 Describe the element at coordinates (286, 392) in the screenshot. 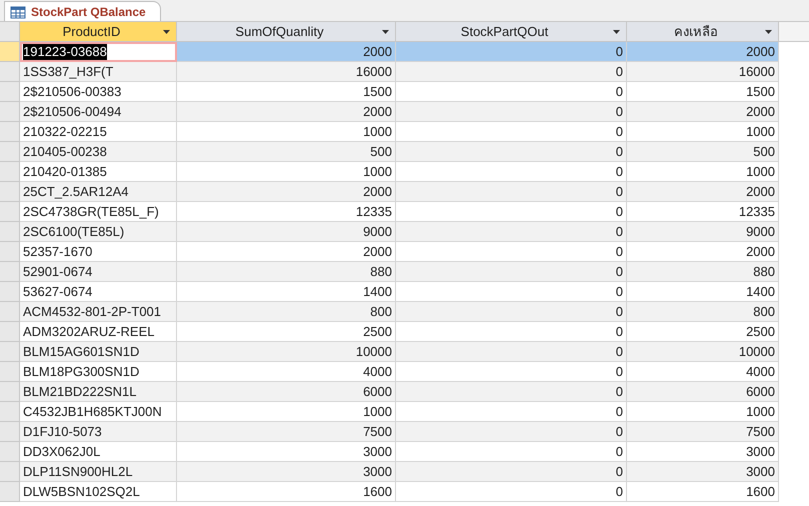

I see `table-cell: 6000` at that location.